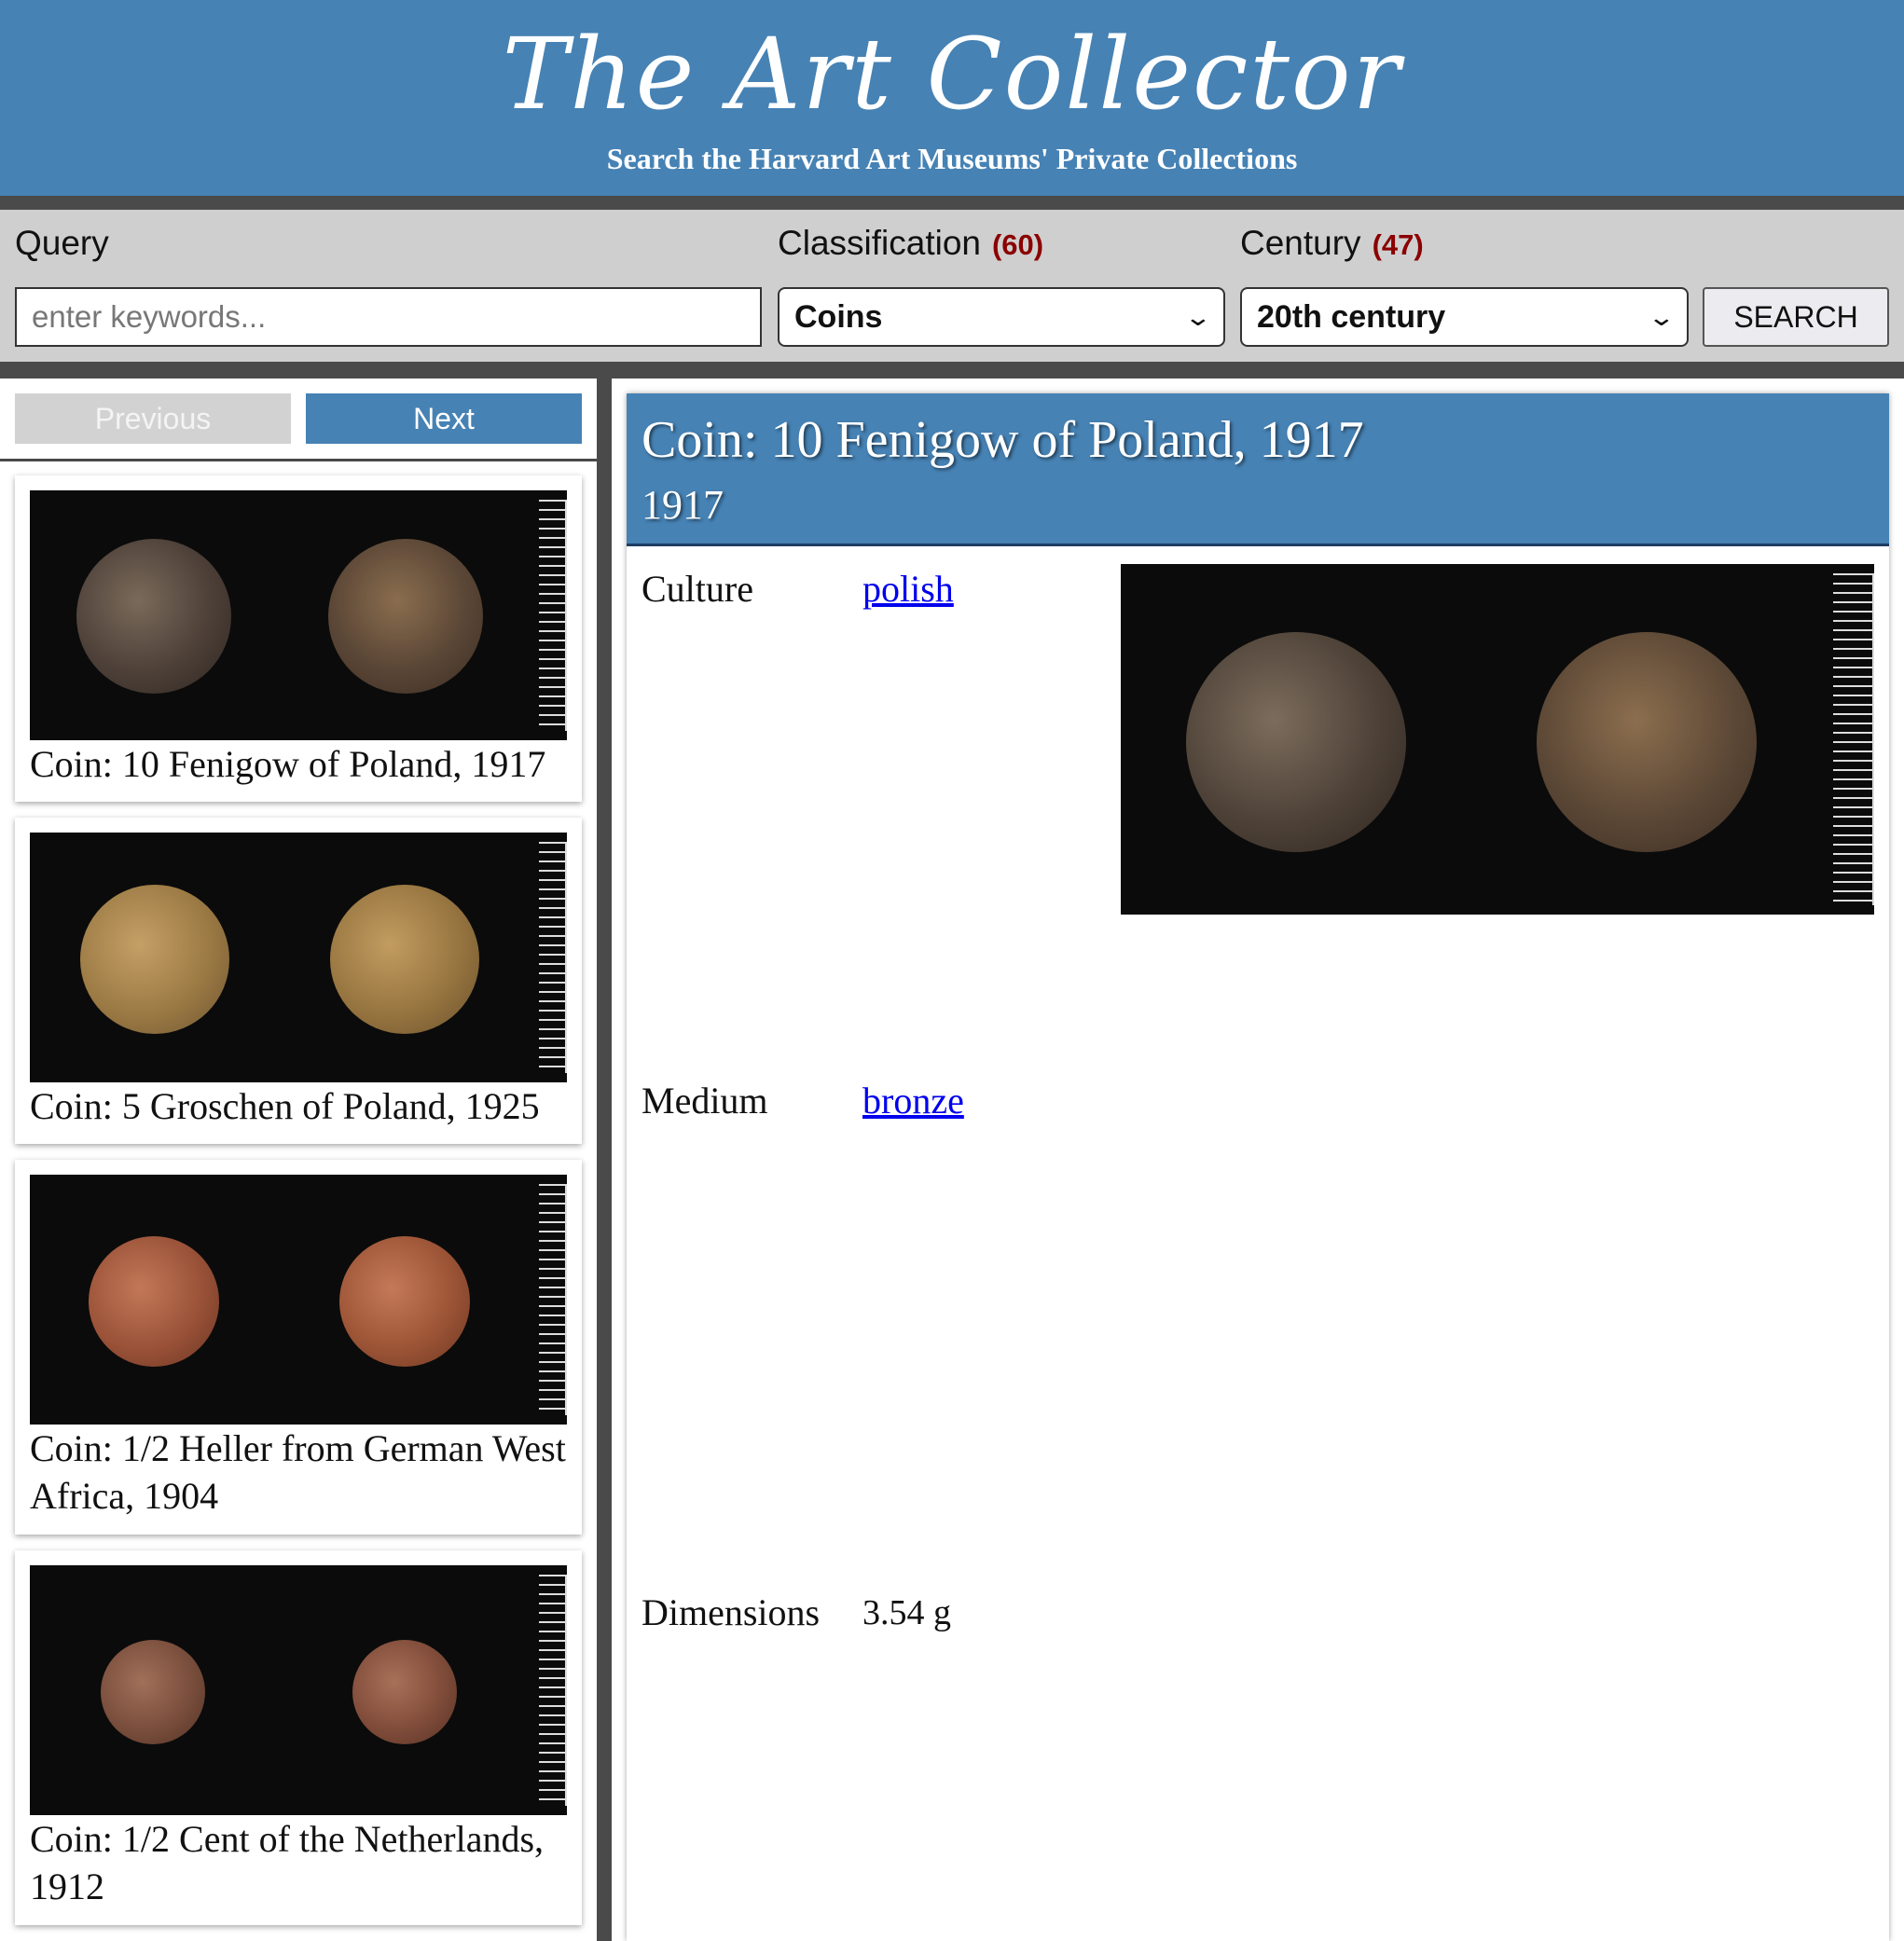  I want to click on result-title: Coin: 1/2 Cent of the Netherlands, 1912, so click(288, 1862).